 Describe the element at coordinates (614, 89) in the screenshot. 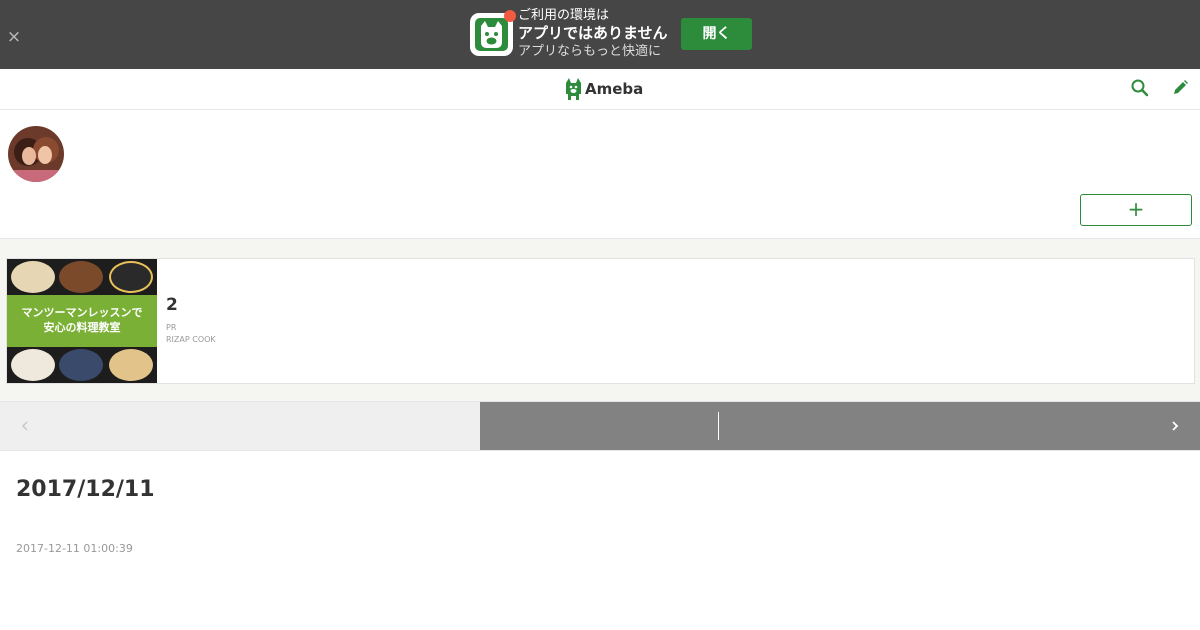

I see `logo-text: Ameba` at that location.